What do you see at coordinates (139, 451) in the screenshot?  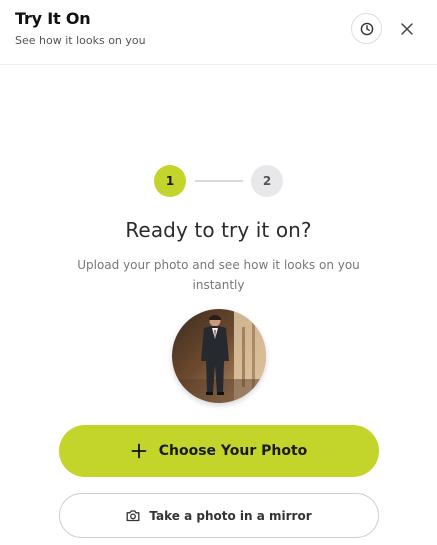 I see `plus-icon` at bounding box center [139, 451].